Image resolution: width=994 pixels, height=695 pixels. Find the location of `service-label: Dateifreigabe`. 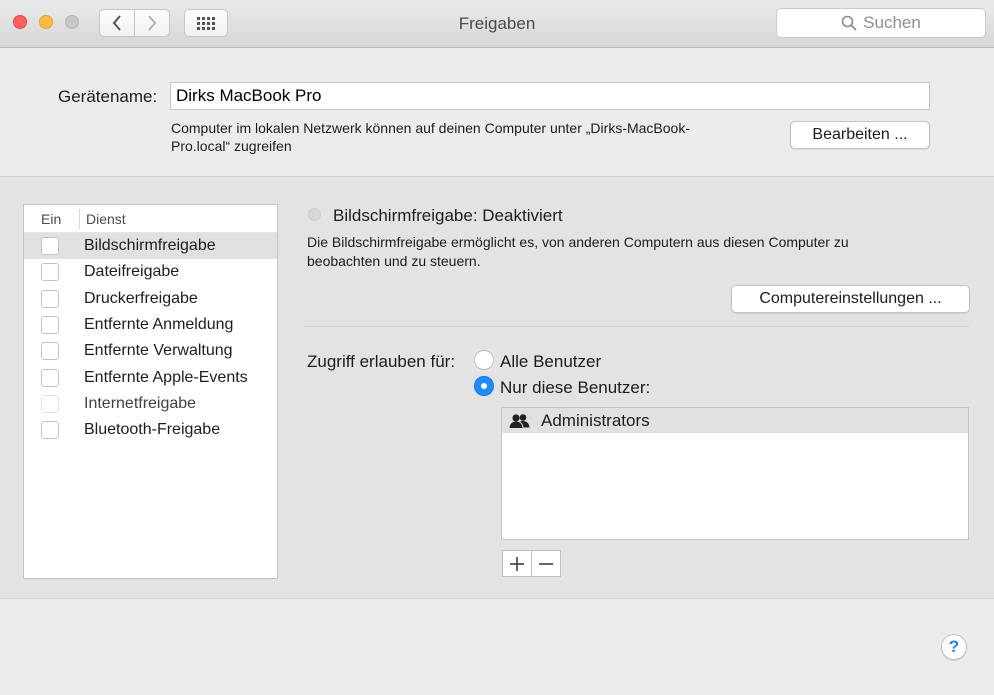

service-label: Dateifreigabe is located at coordinates (132, 272).